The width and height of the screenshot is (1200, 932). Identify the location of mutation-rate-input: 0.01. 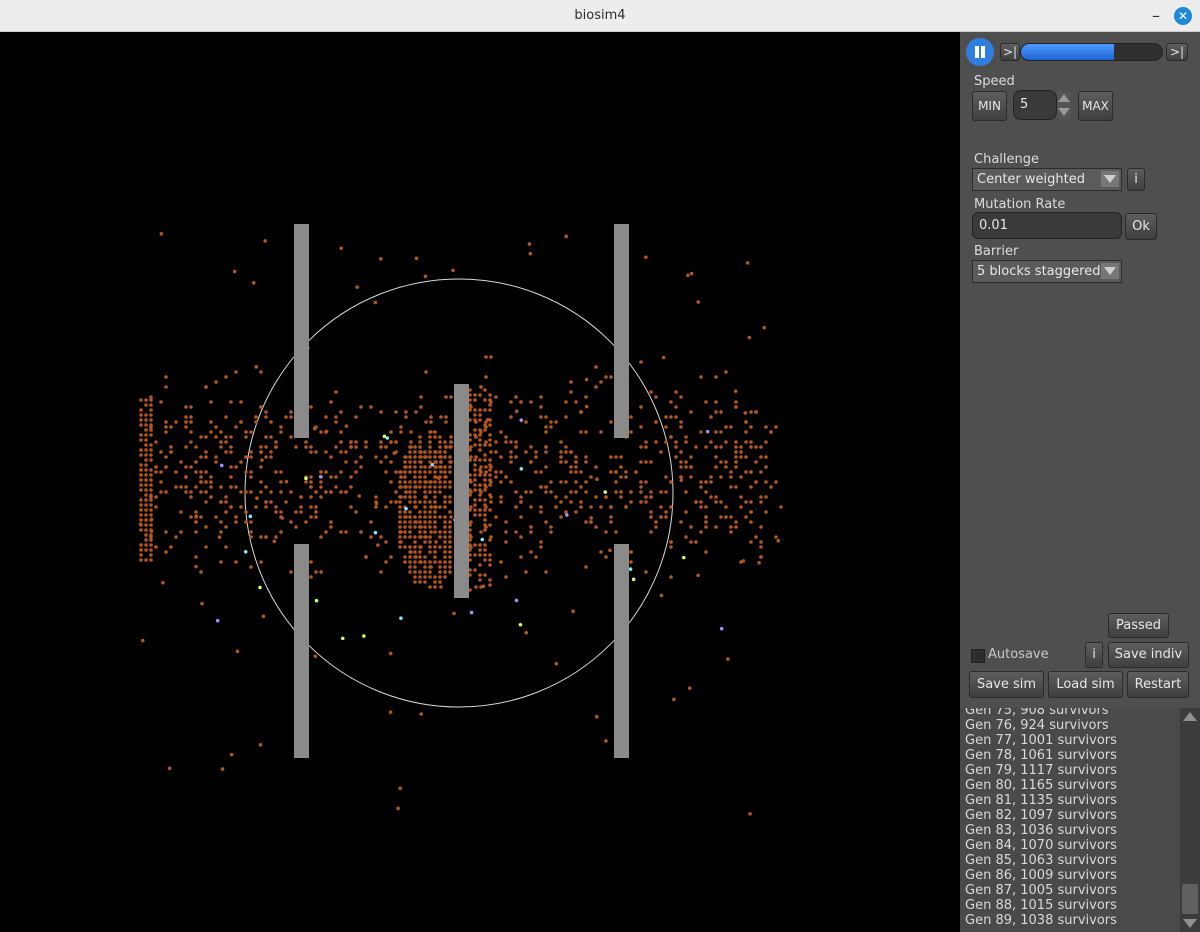
(1047, 225).